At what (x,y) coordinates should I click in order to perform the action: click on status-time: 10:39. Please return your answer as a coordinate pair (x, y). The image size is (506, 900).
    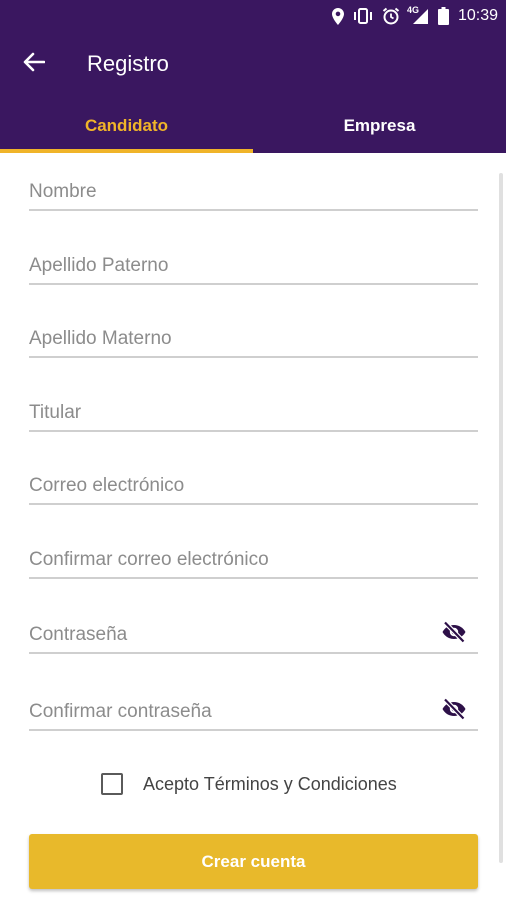
    Looking at the image, I should click on (477, 15).